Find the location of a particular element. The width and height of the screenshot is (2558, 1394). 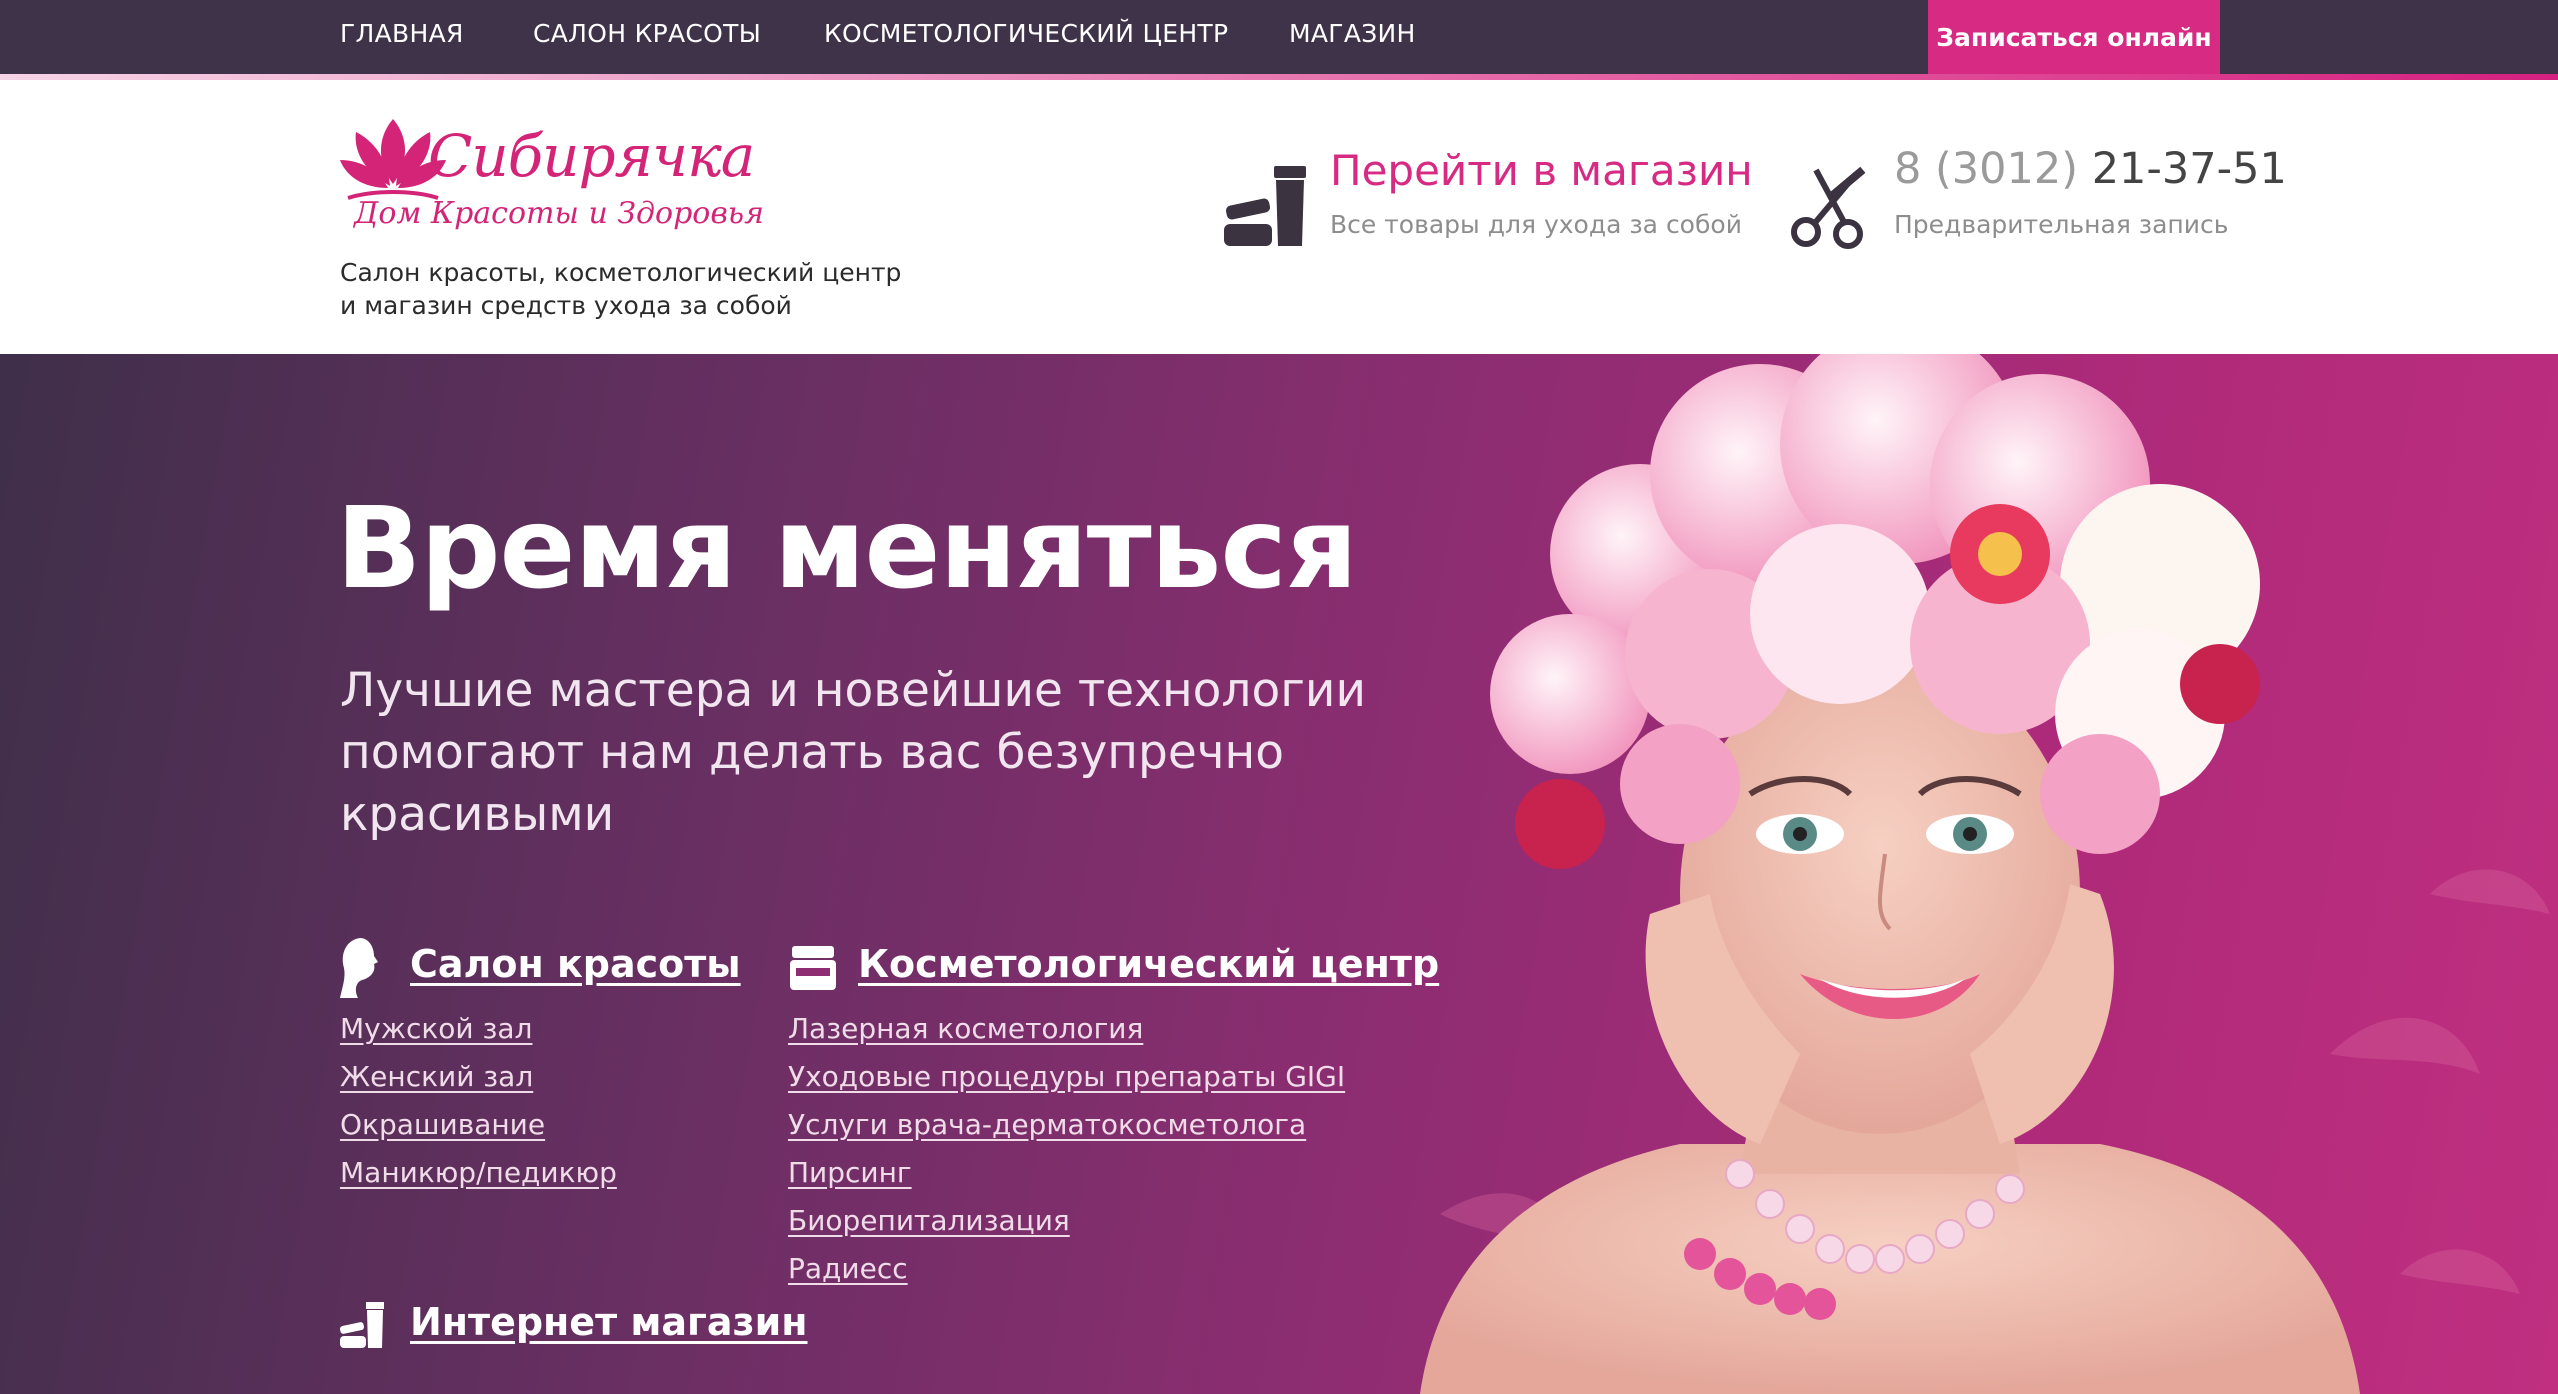

salon-link-mens-hall: Мужской зал is located at coordinates (478, 1036).